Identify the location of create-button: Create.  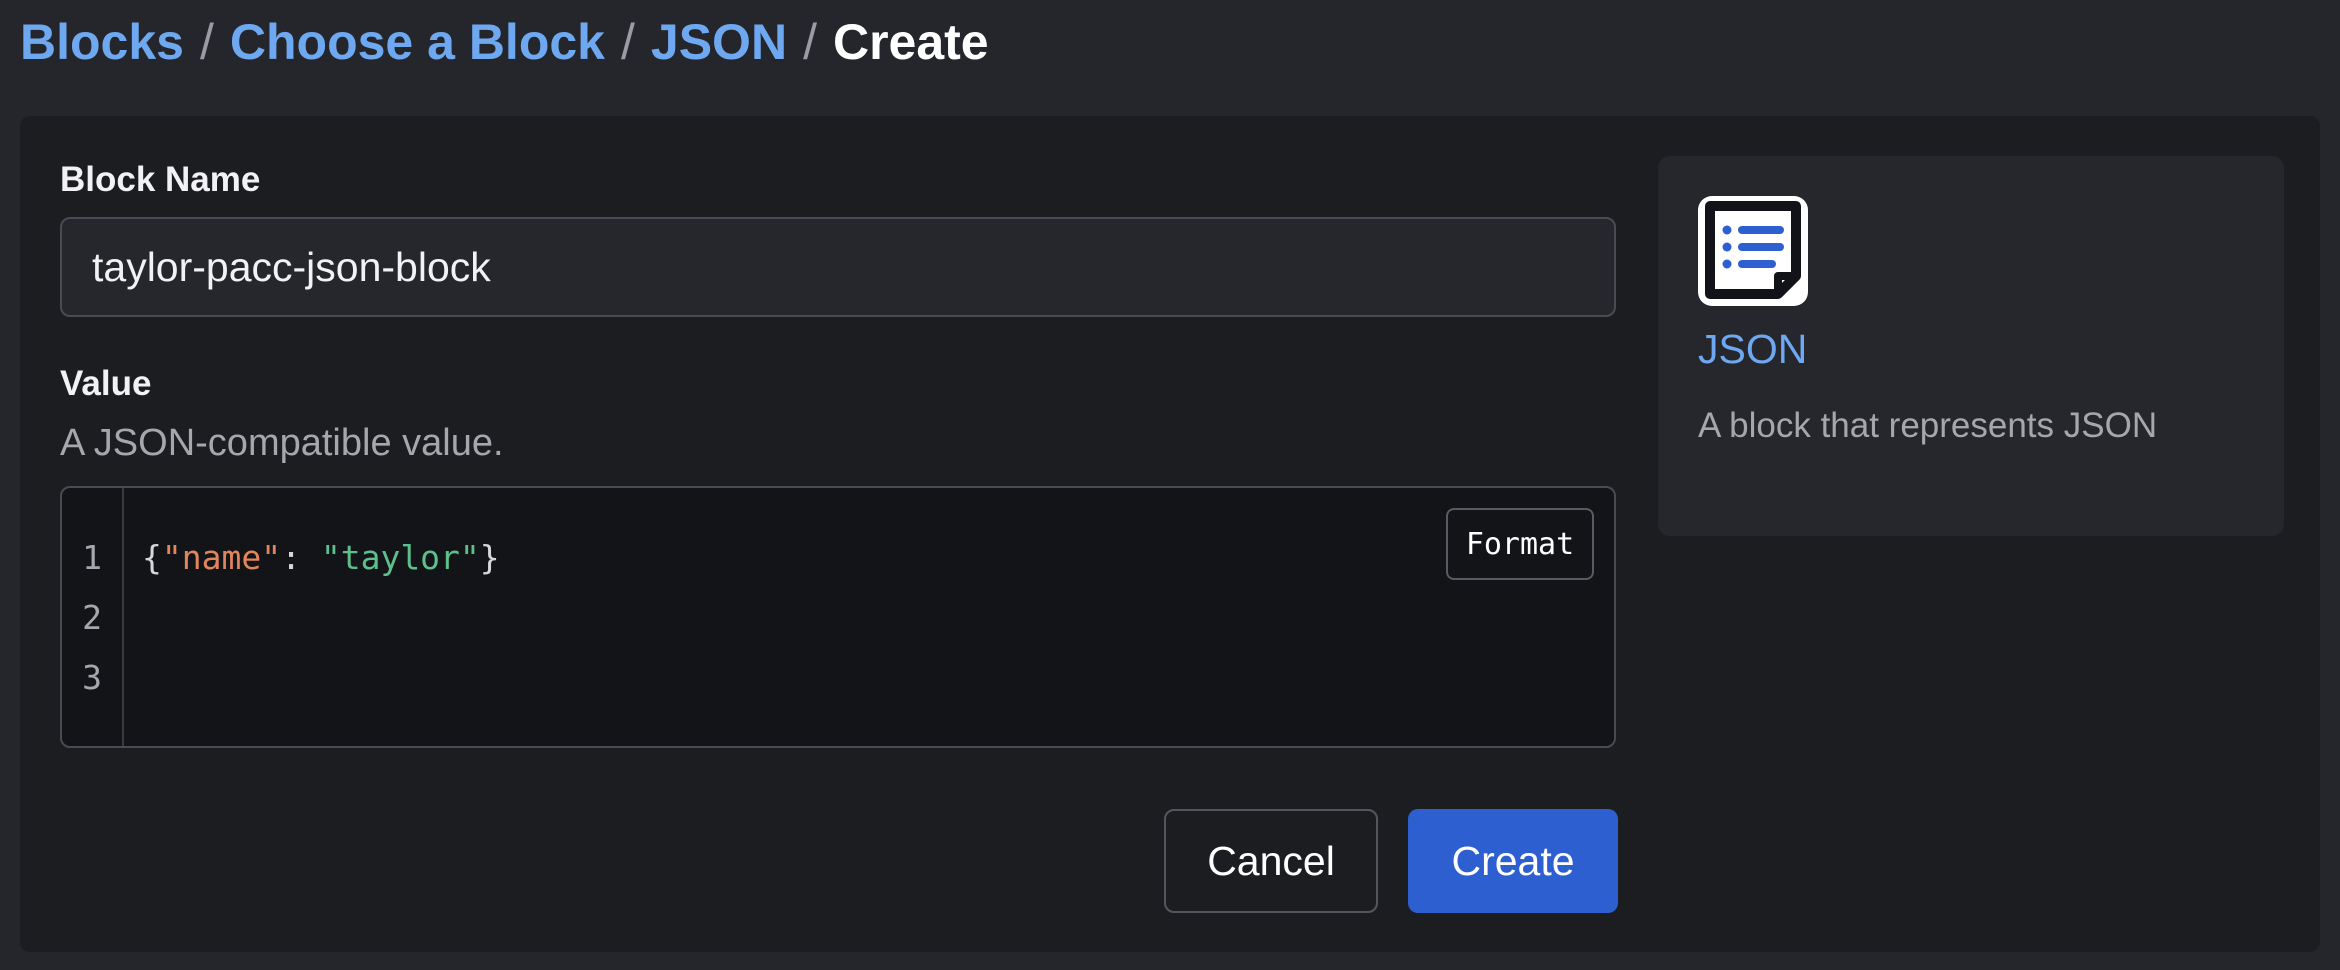
(1513, 861).